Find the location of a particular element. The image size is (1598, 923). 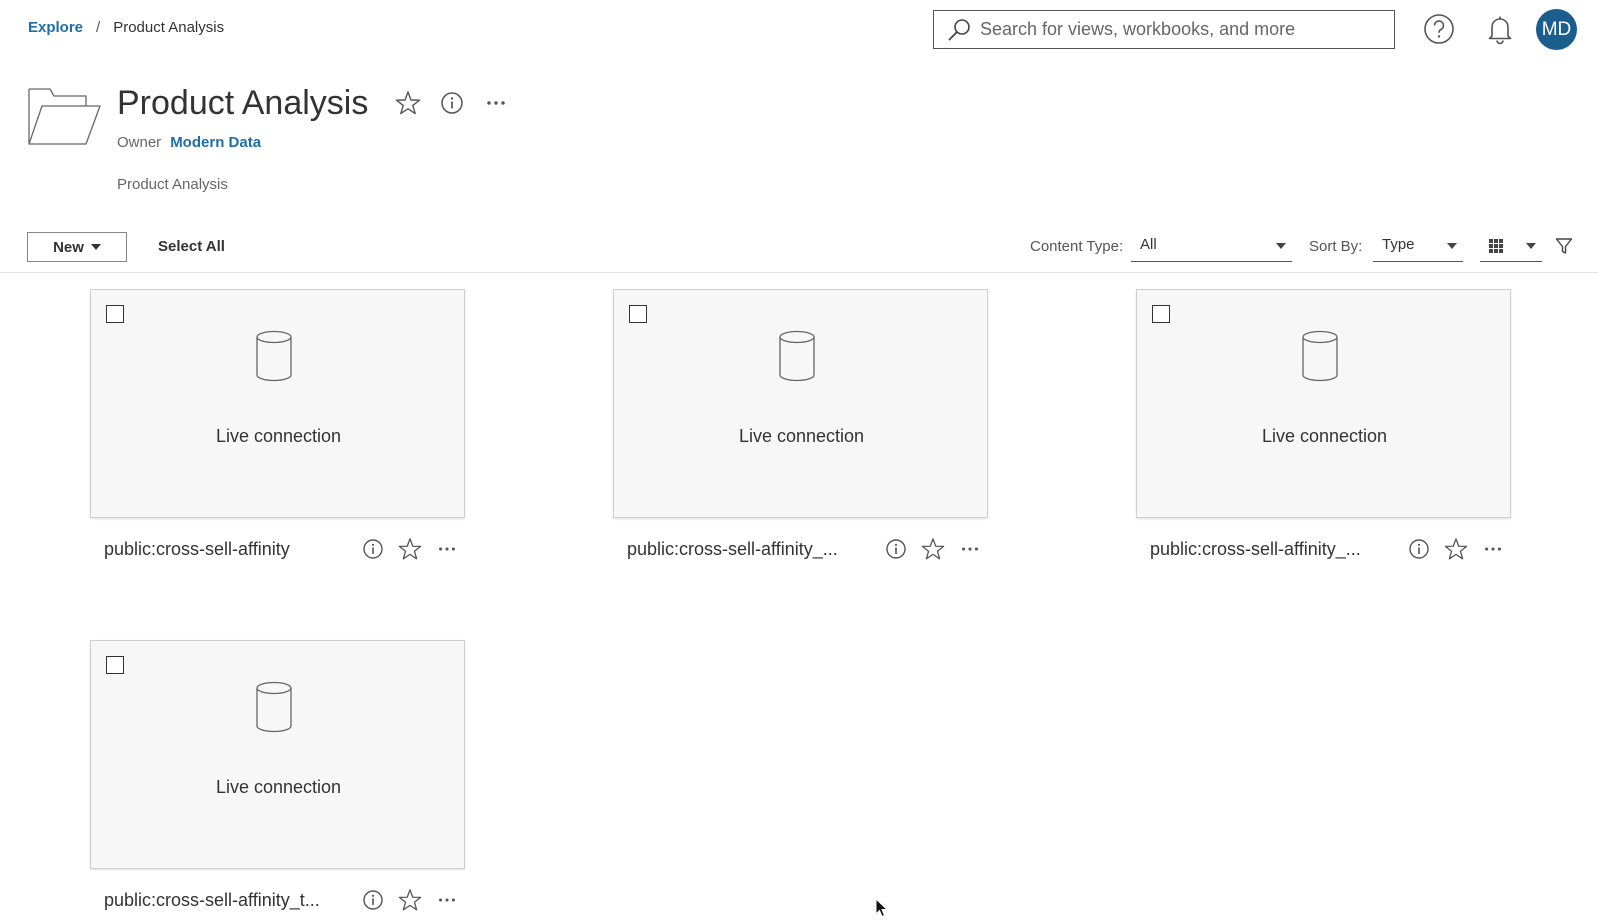

search-icon is located at coordinates (959, 29).